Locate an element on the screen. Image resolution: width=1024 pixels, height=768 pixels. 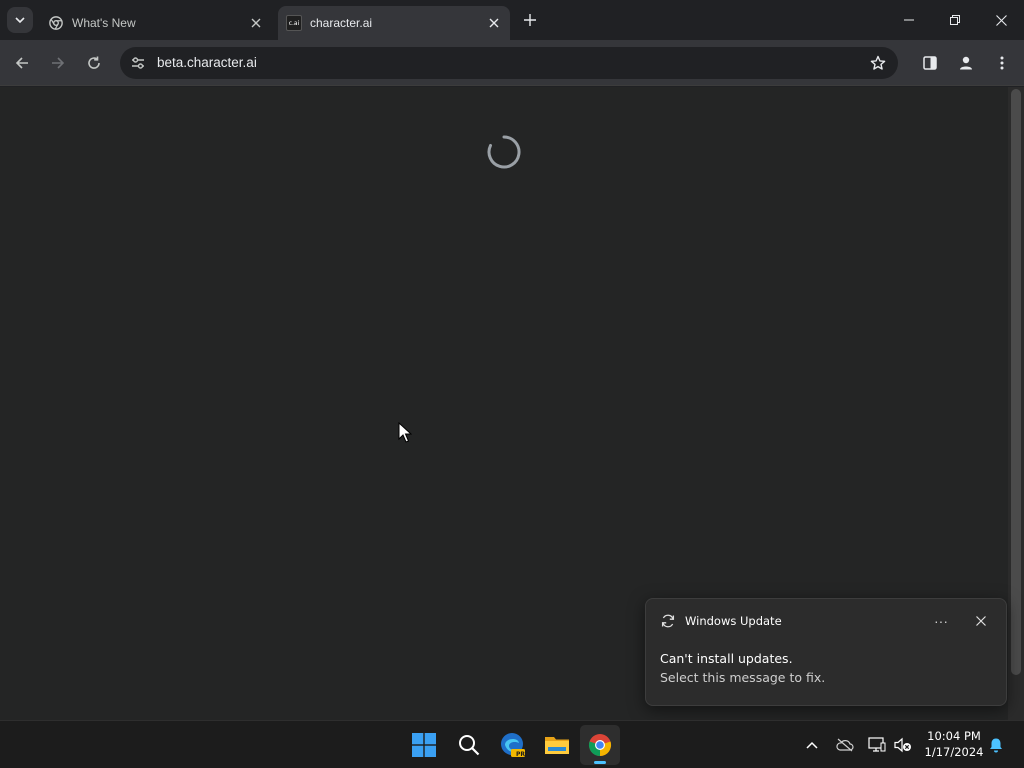
network-icon is located at coordinates (877, 744).